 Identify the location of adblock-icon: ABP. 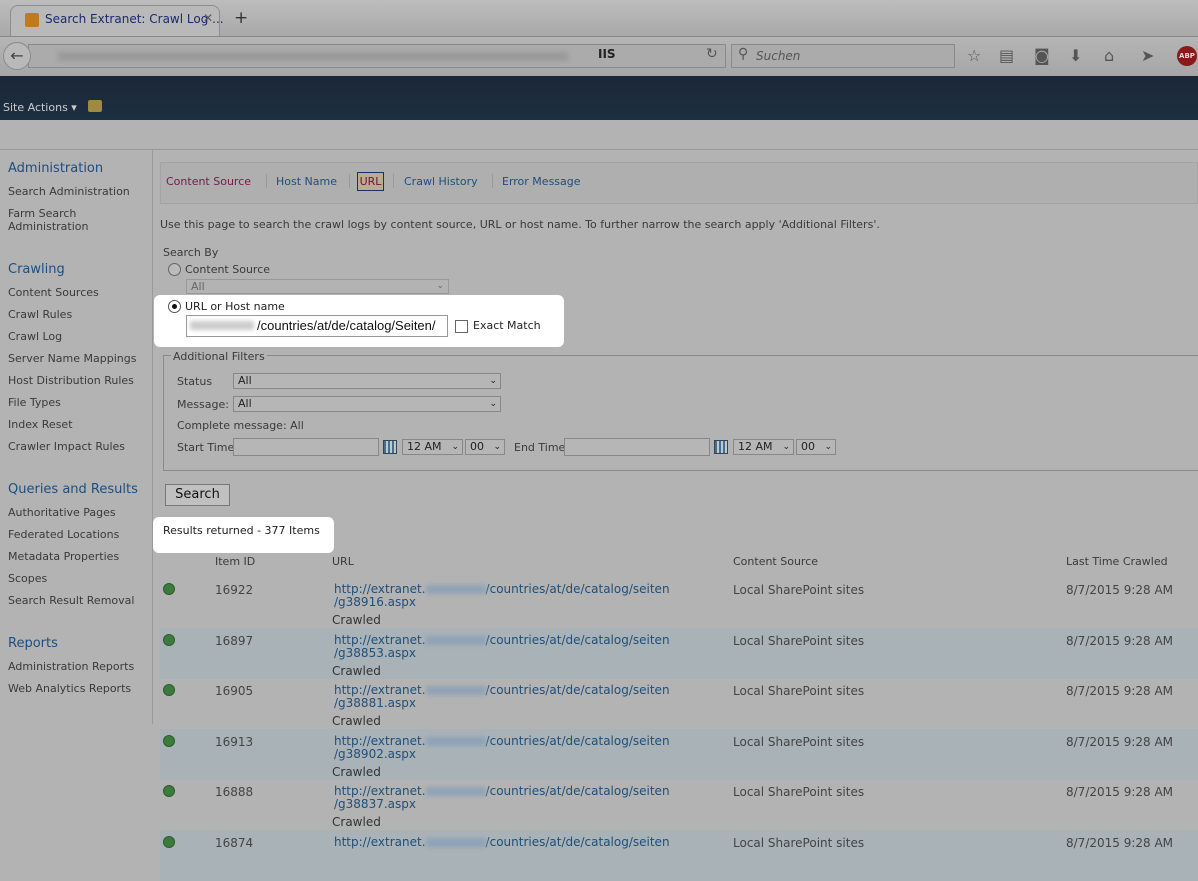
(1187, 56).